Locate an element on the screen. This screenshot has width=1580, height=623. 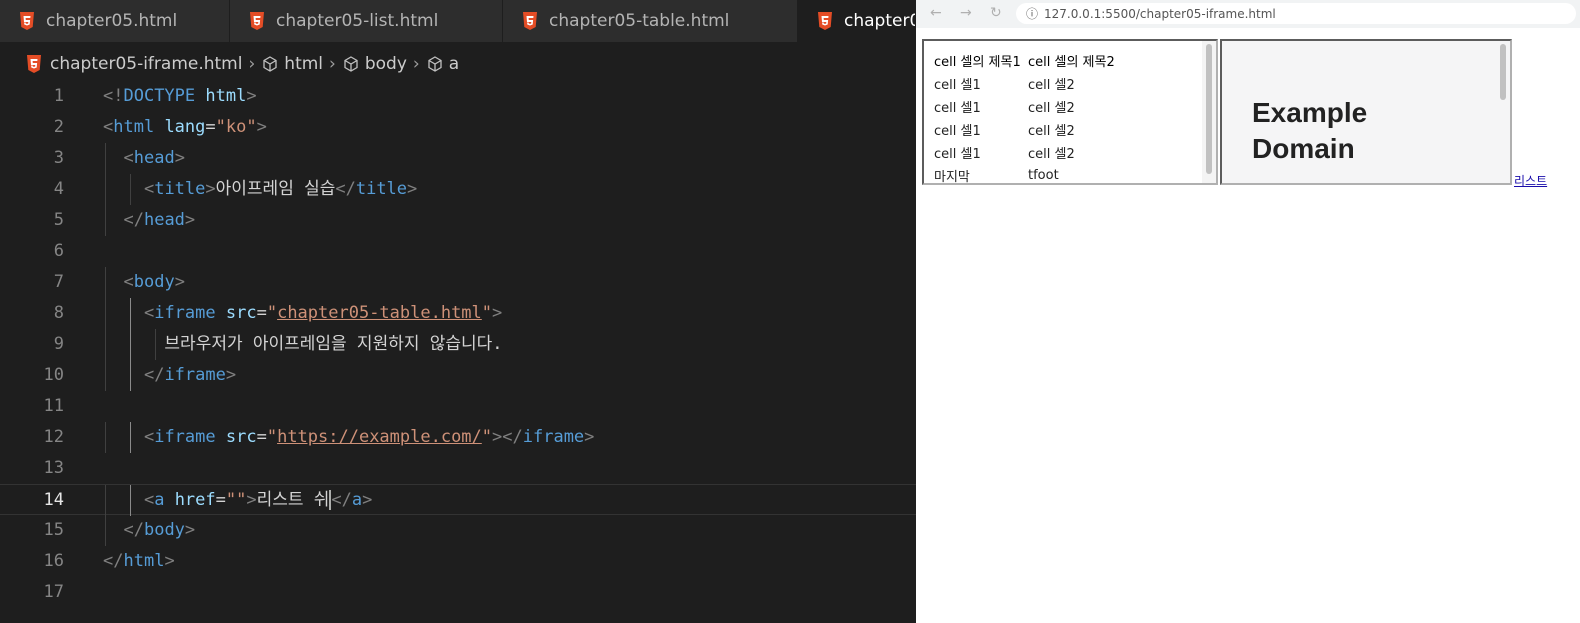
code-line: 8 <iframe src="chapter05-table.html"> is located at coordinates (458, 313).